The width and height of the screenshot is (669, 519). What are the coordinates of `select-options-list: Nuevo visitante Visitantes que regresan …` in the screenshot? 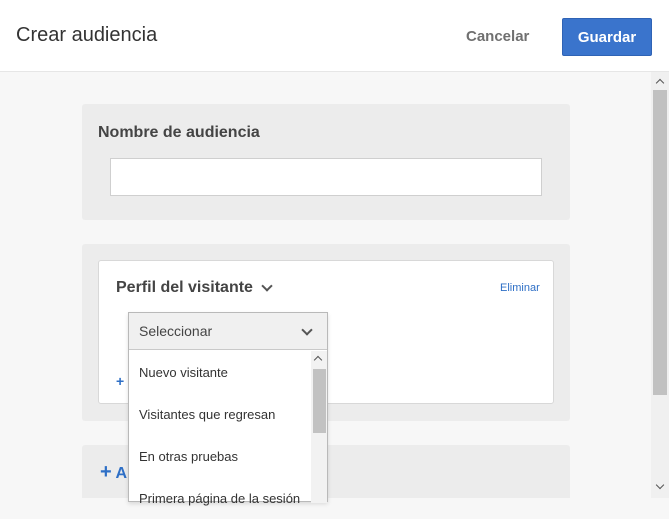 It's located at (220, 435).